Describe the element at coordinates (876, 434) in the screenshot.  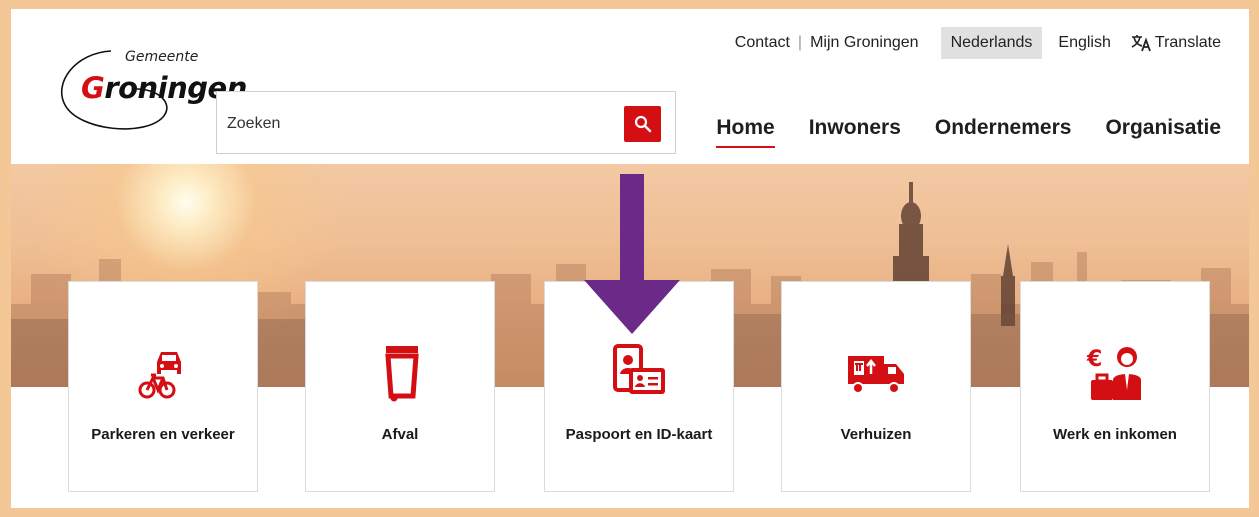
I see `card-label: Verhuizen` at that location.